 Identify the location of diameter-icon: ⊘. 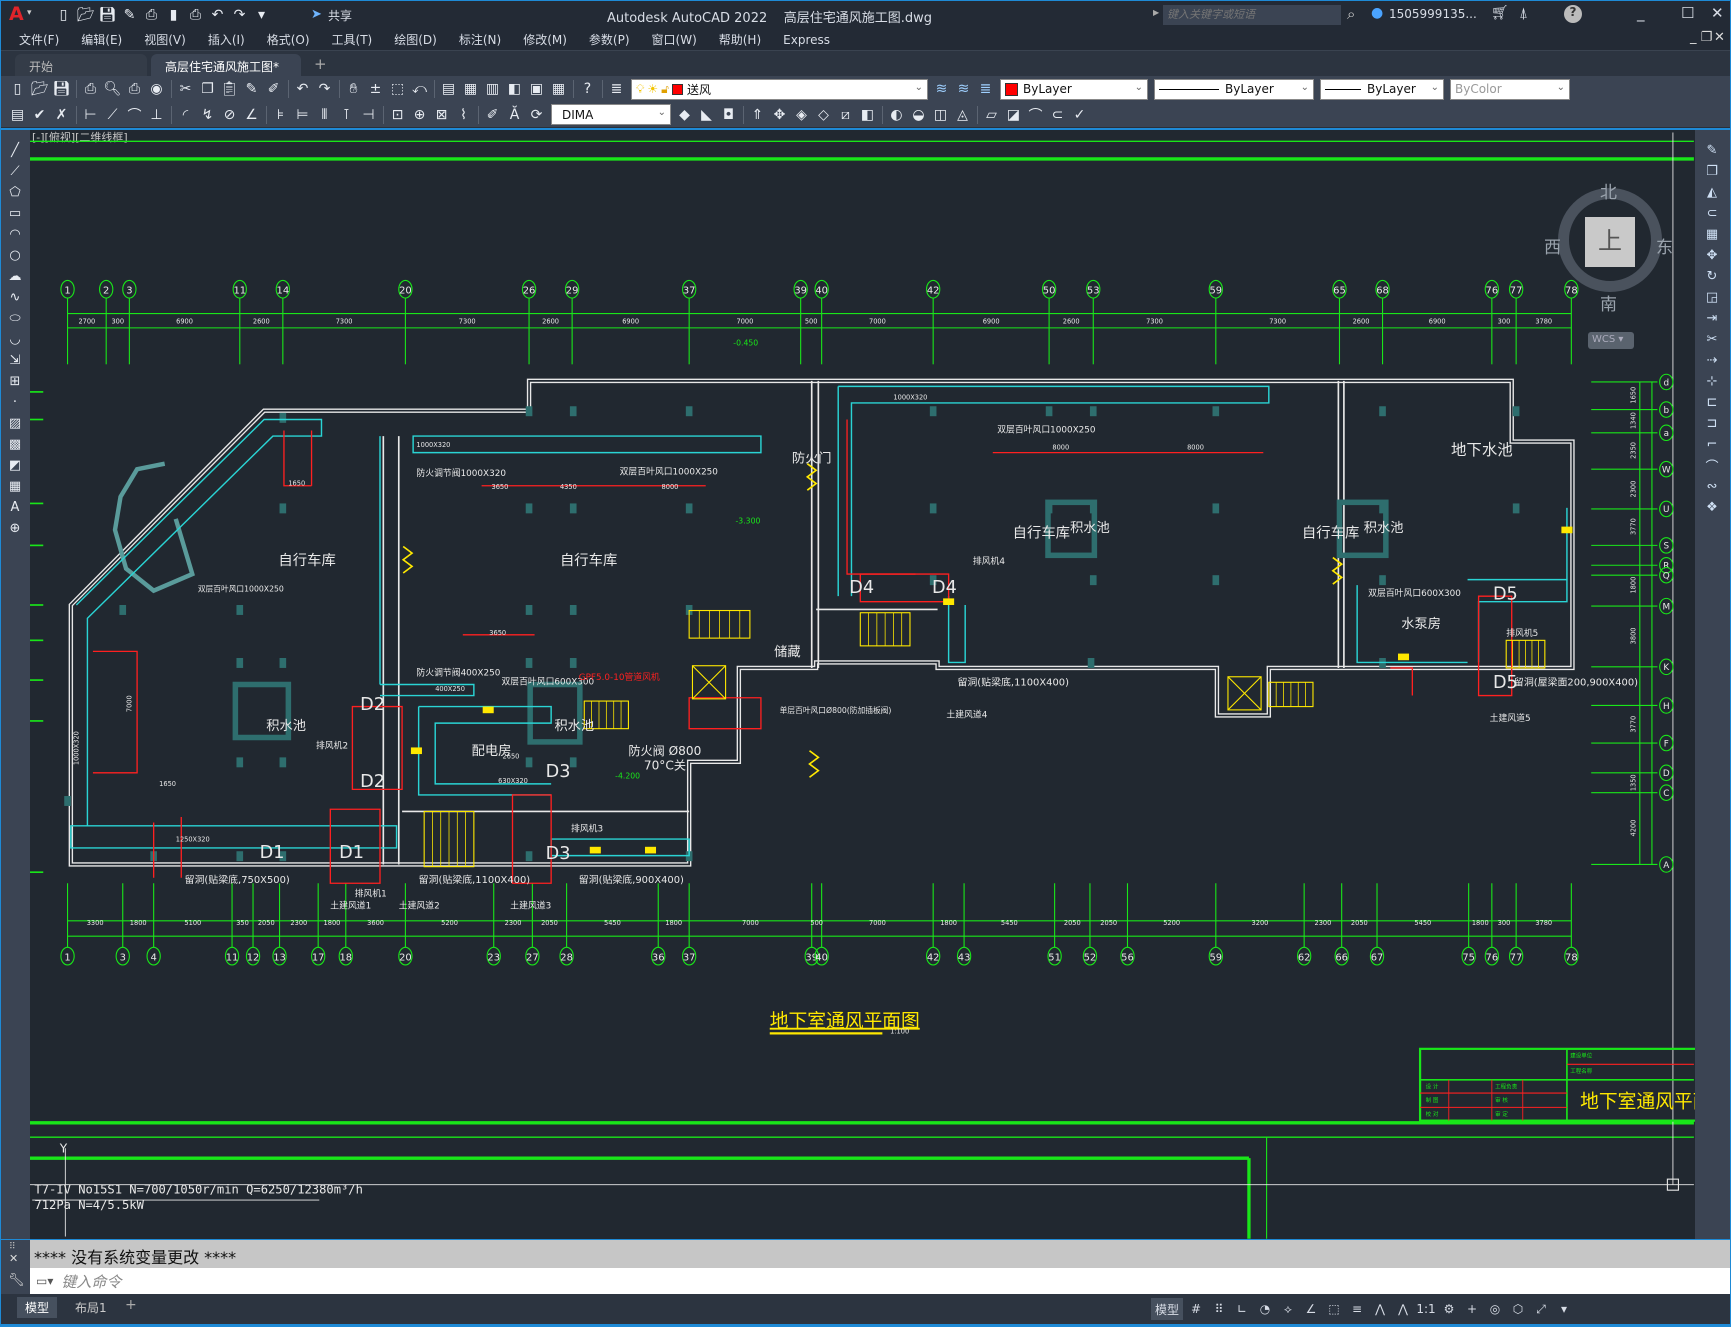
(229, 115).